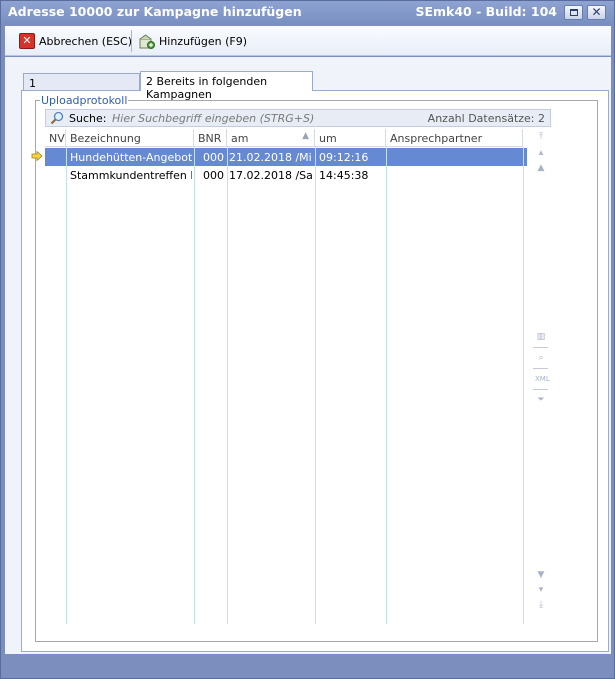  I want to click on restore-icon, so click(574, 12).